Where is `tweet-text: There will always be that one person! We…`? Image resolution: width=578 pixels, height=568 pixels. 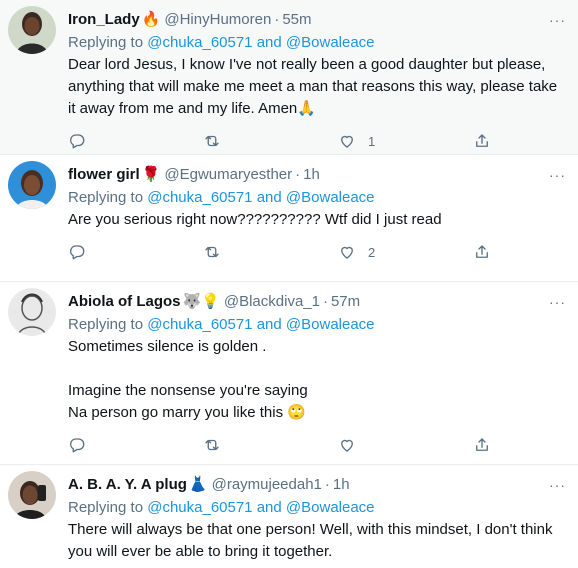
tweet-text: There will always be that one person! We… is located at coordinates (312, 540).